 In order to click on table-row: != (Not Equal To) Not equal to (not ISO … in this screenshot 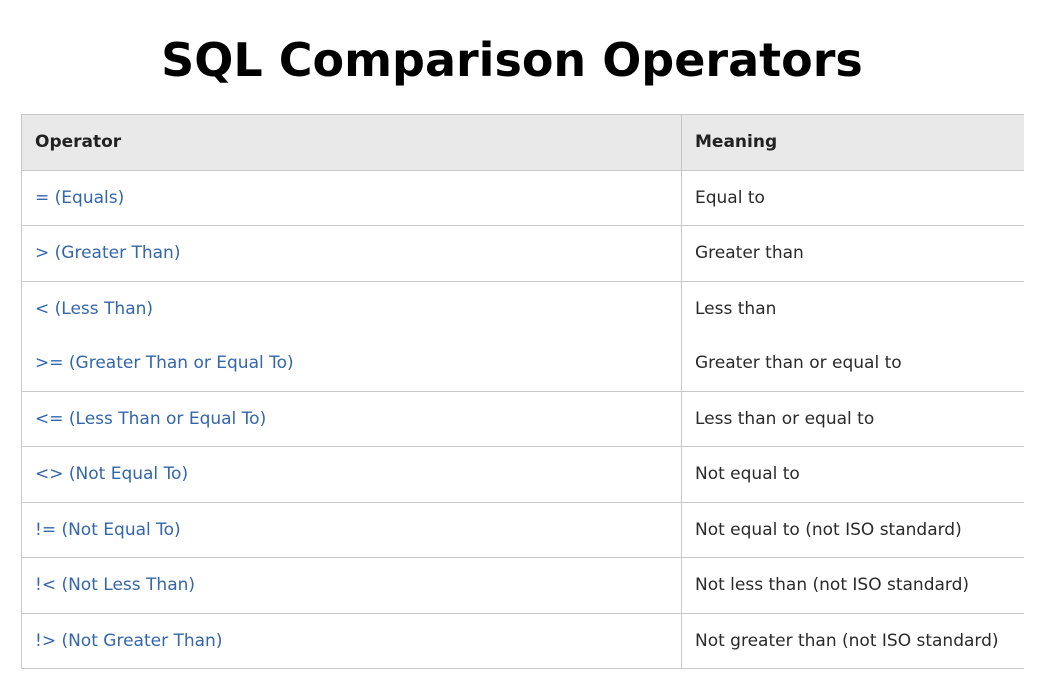, I will do `click(522, 530)`.